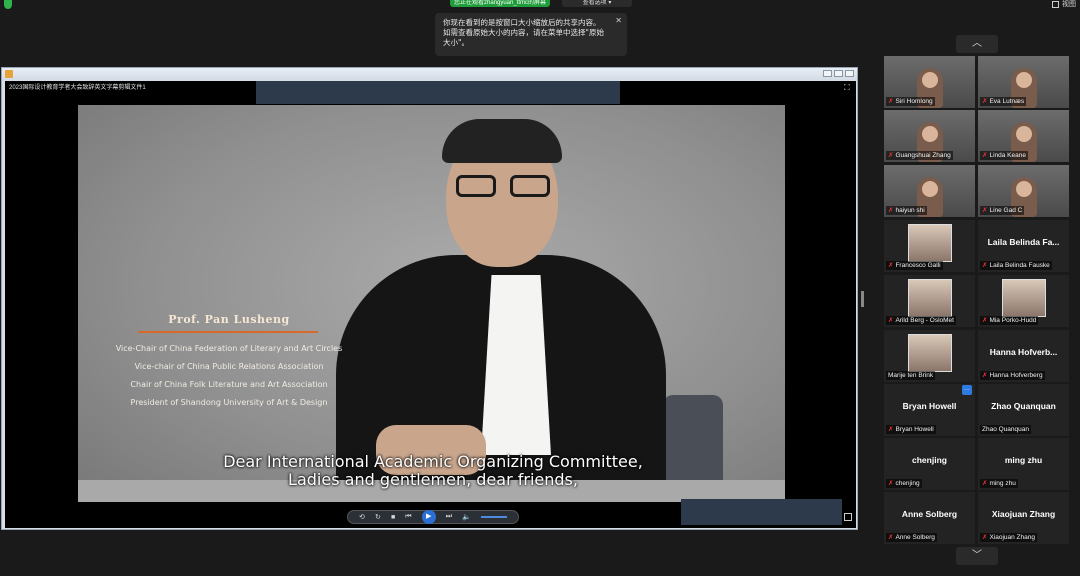 The width and height of the screenshot is (1080, 576). Describe the element at coordinates (8, 4) in the screenshot. I see `shield-icon` at that location.